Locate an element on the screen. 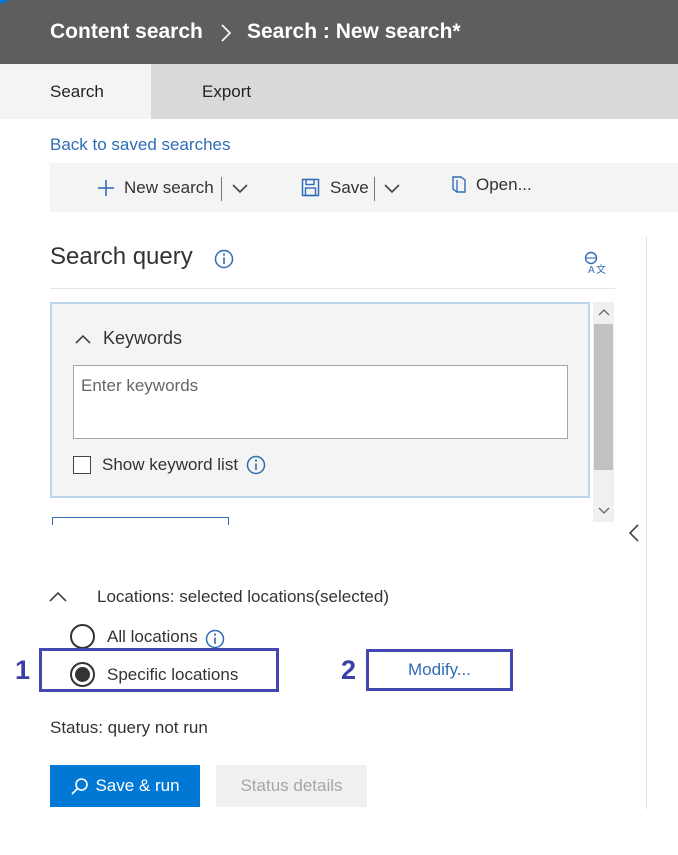  floppy-disk-icon is located at coordinates (310, 187).